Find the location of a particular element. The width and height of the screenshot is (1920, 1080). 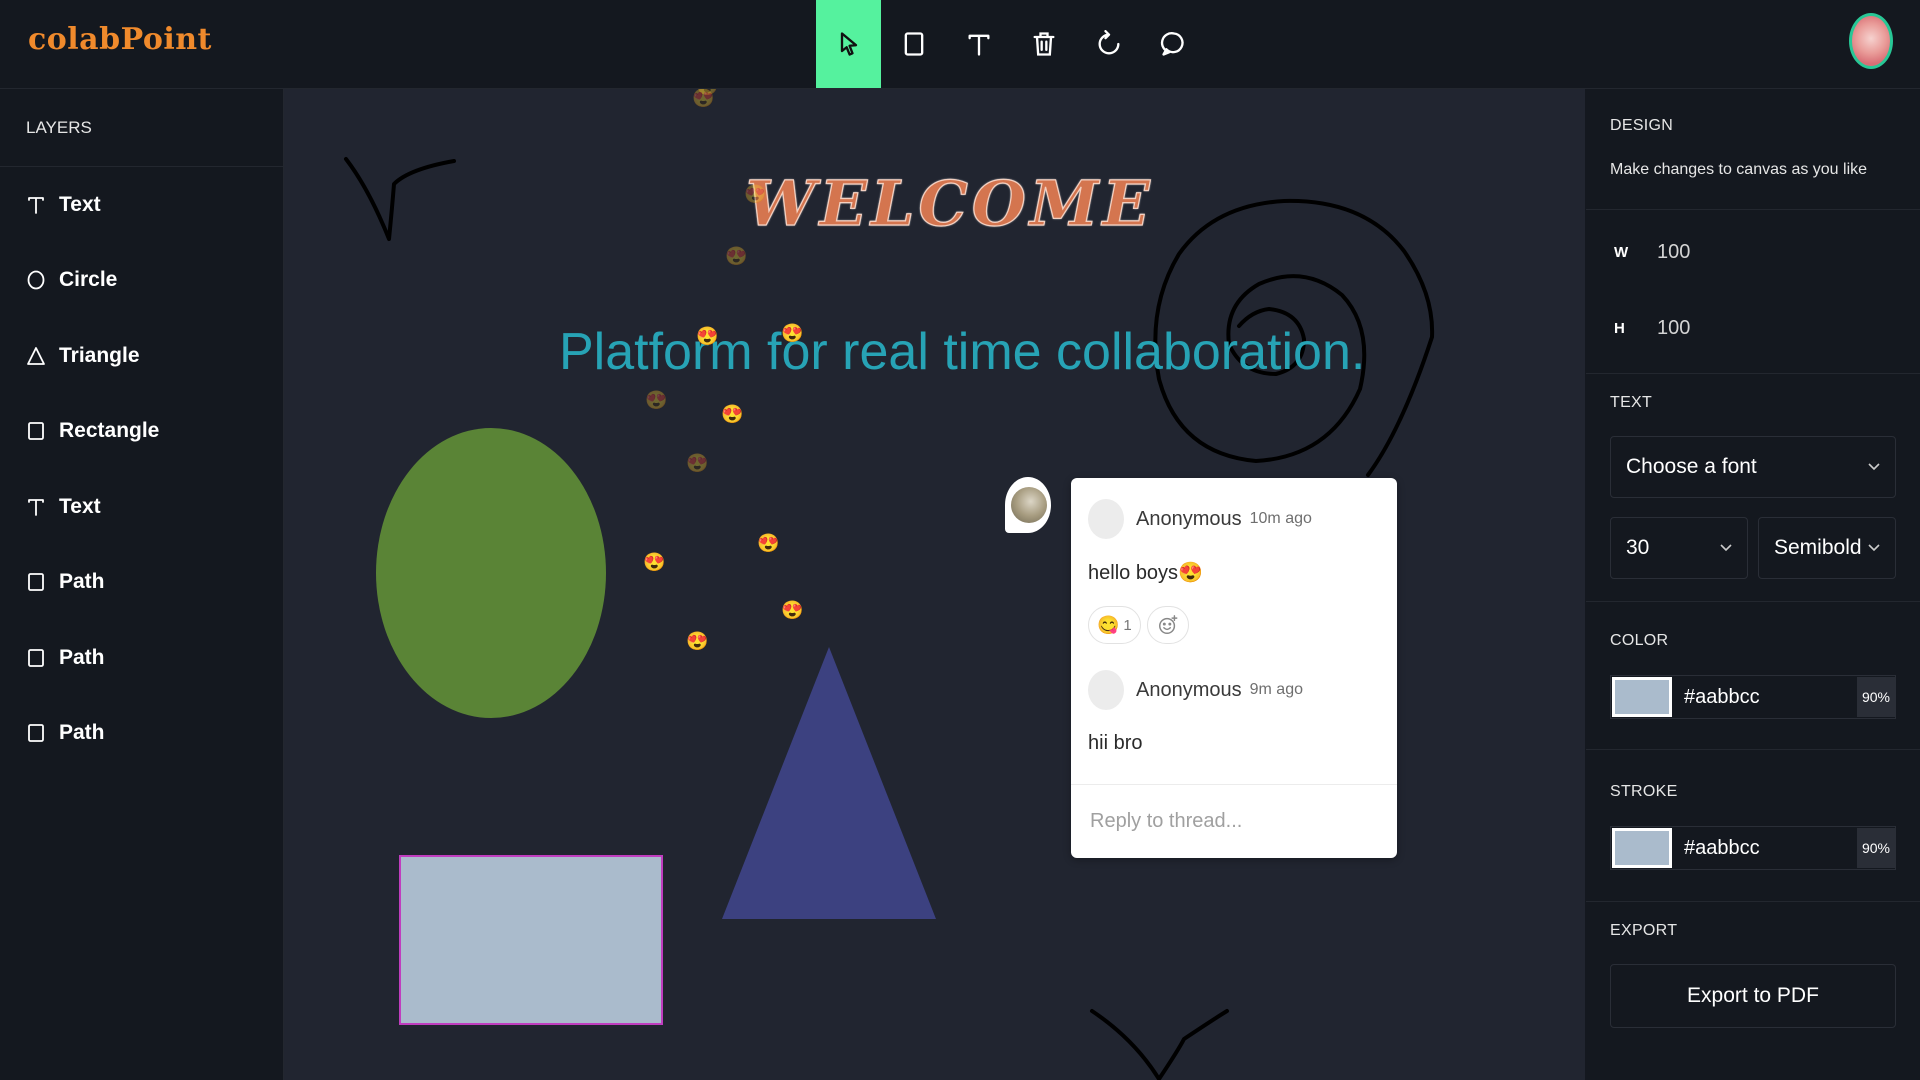

font-weight-select: Semibold is located at coordinates (1827, 548).